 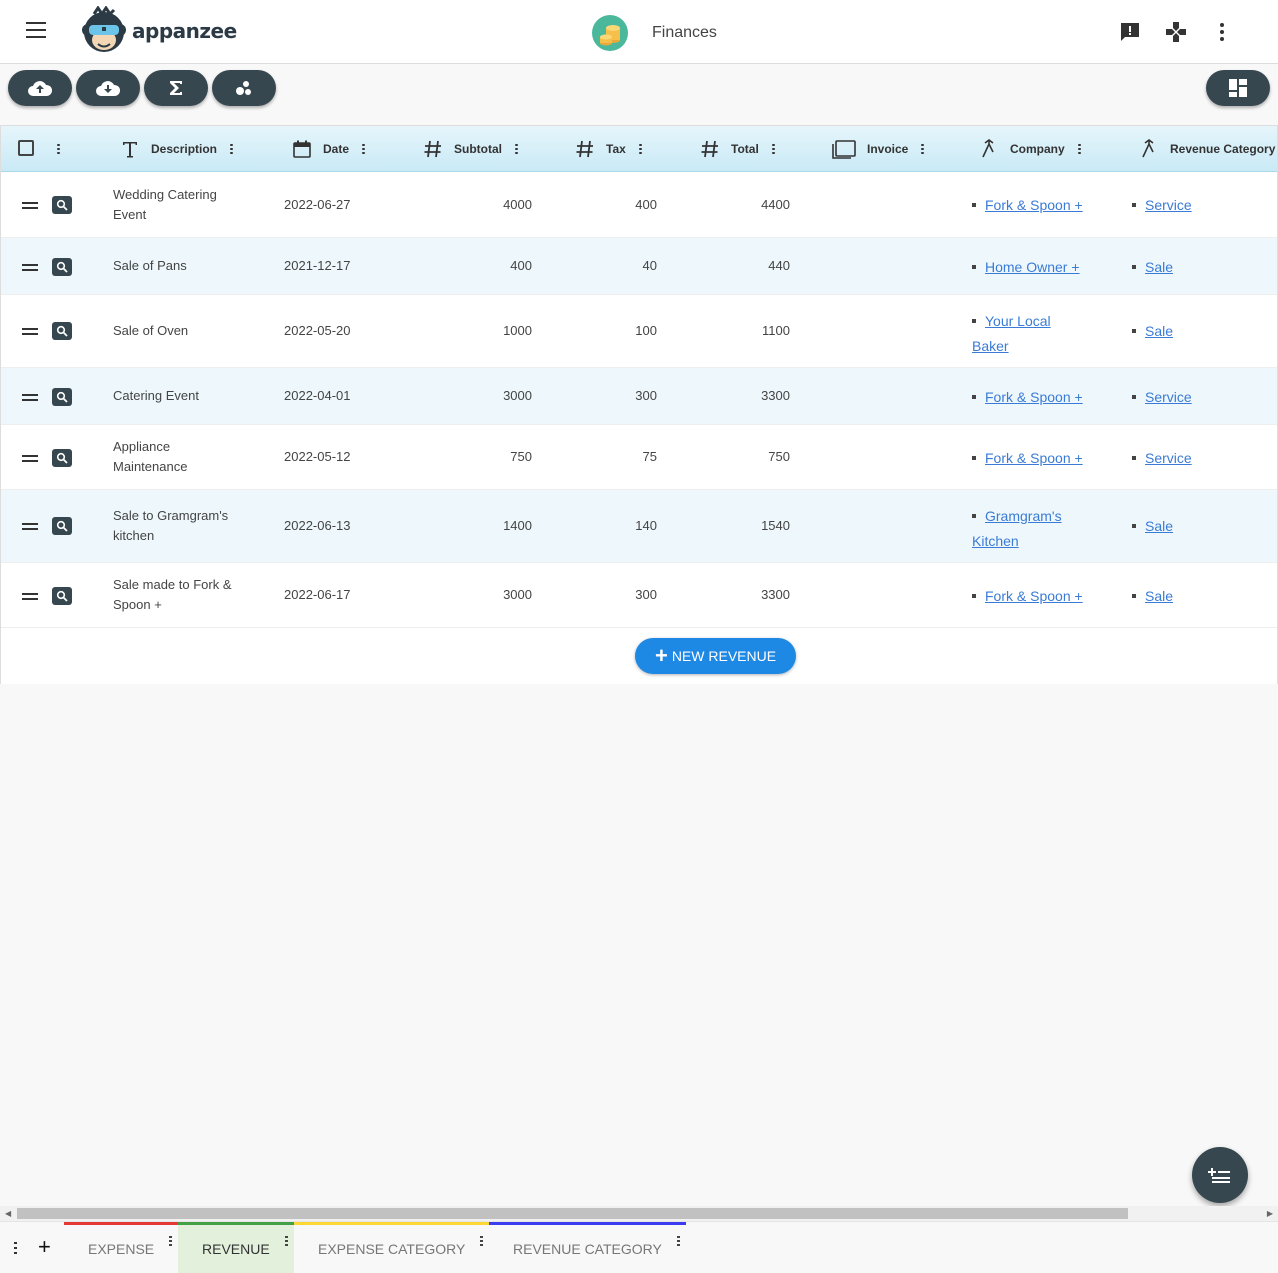 I want to click on cell-subtotal: 4000, so click(x=476, y=205).